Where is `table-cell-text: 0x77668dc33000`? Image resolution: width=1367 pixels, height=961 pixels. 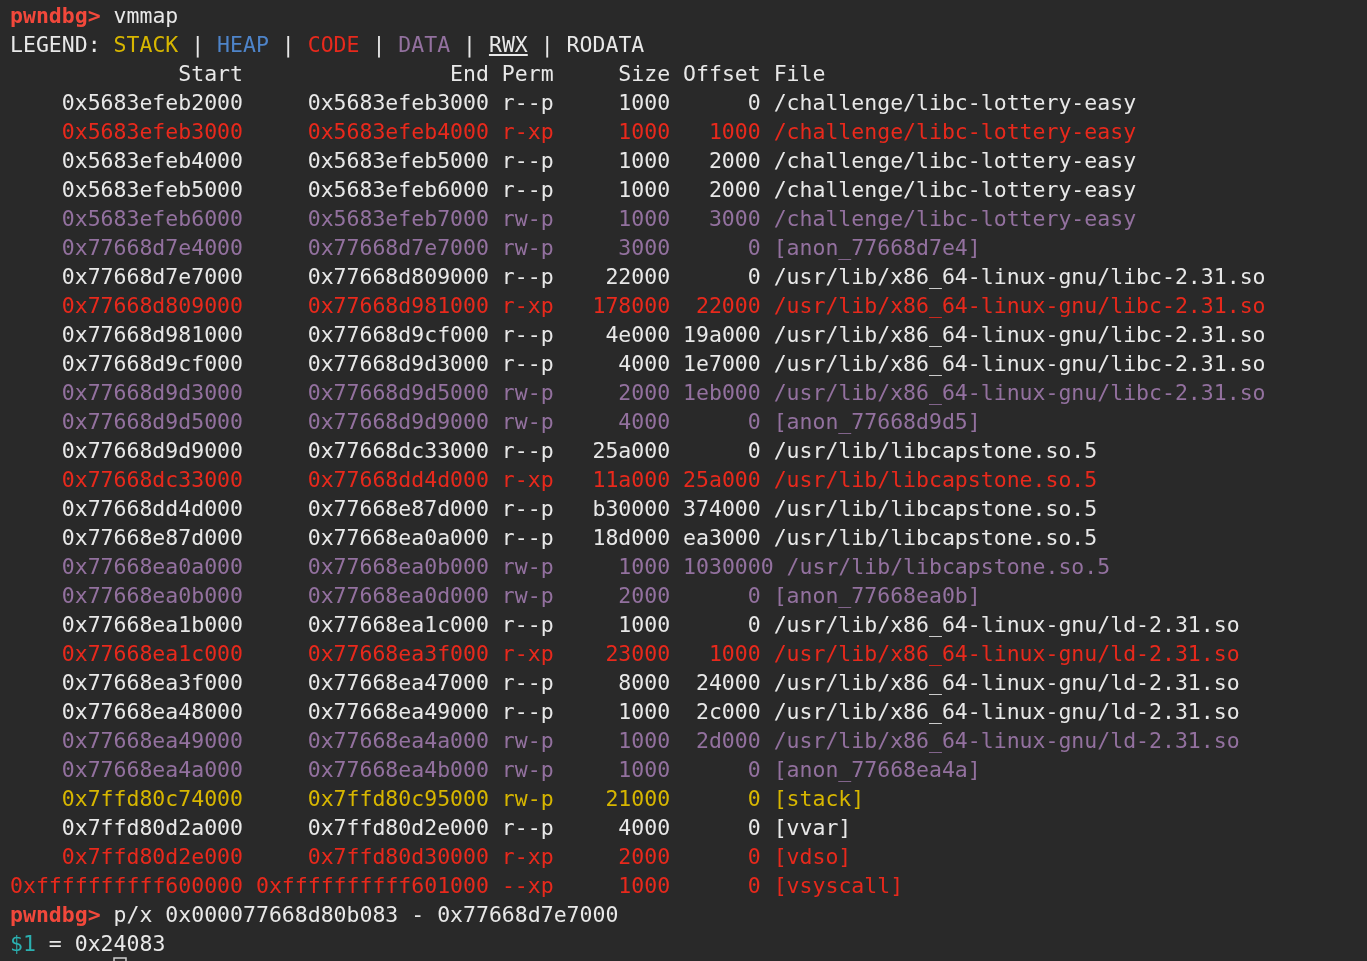 table-cell-text: 0x77668dc33000 is located at coordinates (151, 480).